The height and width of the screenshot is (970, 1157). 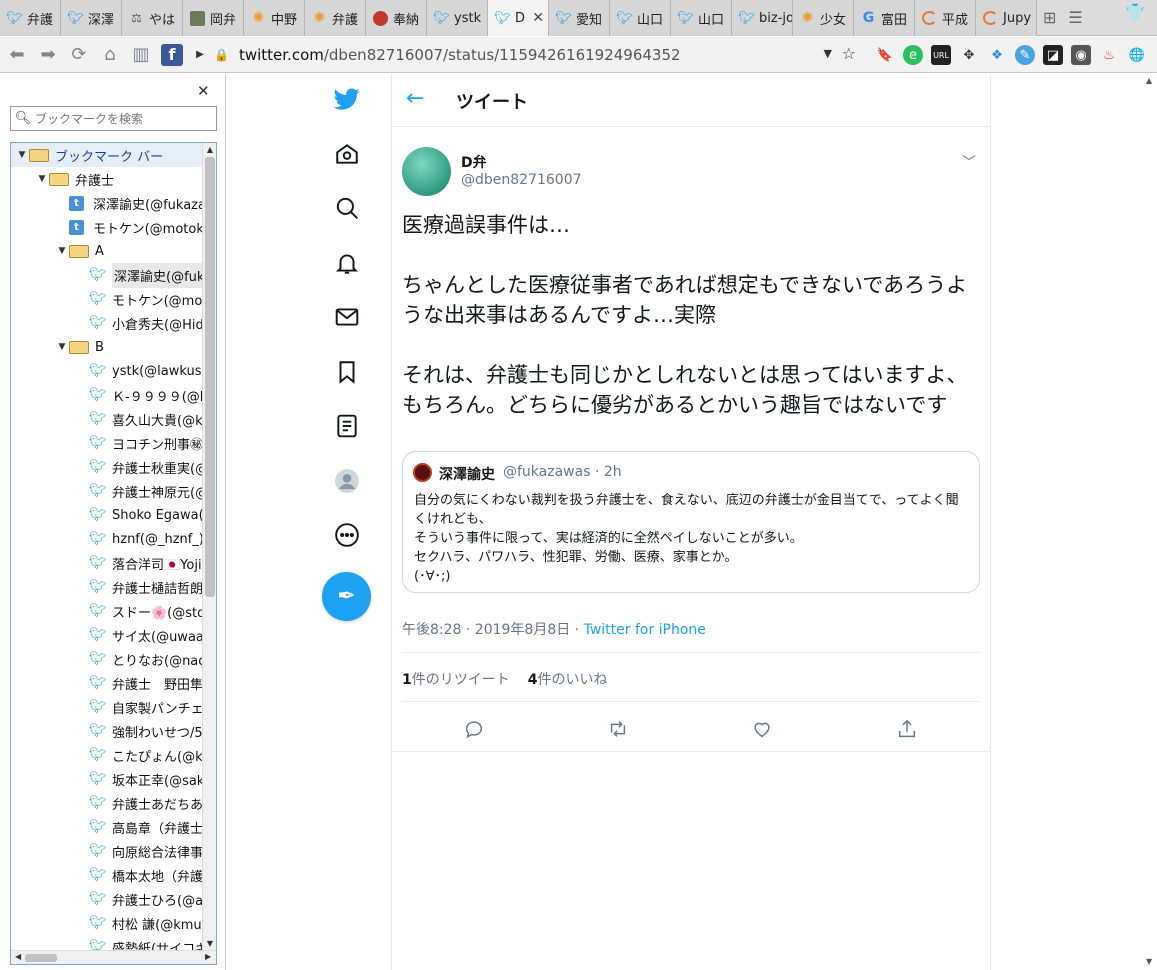 I want to click on bookmark-item: t モトケン(@motoke, so click(x=111, y=227).